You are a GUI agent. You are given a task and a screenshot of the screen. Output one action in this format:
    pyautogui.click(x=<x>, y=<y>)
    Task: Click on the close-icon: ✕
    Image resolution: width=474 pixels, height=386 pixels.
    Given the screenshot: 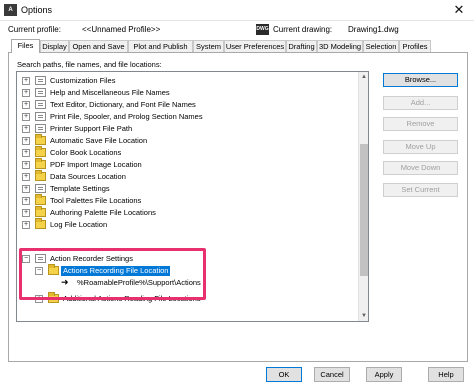 What is the action you would take?
    pyautogui.click(x=459, y=10)
    